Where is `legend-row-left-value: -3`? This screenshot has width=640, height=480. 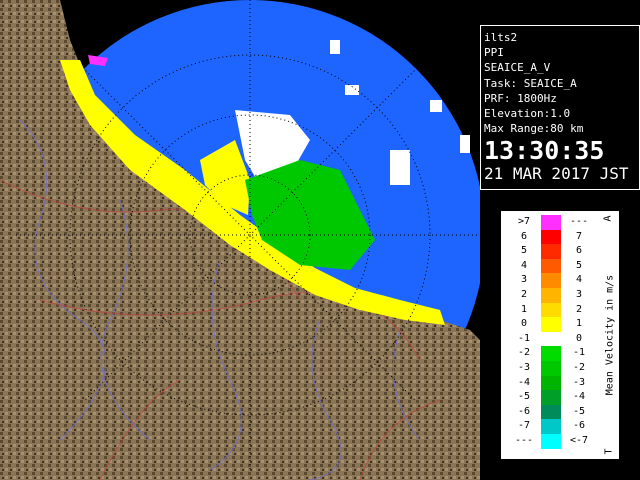
legend-row-left-value: -3 is located at coordinates (524, 367).